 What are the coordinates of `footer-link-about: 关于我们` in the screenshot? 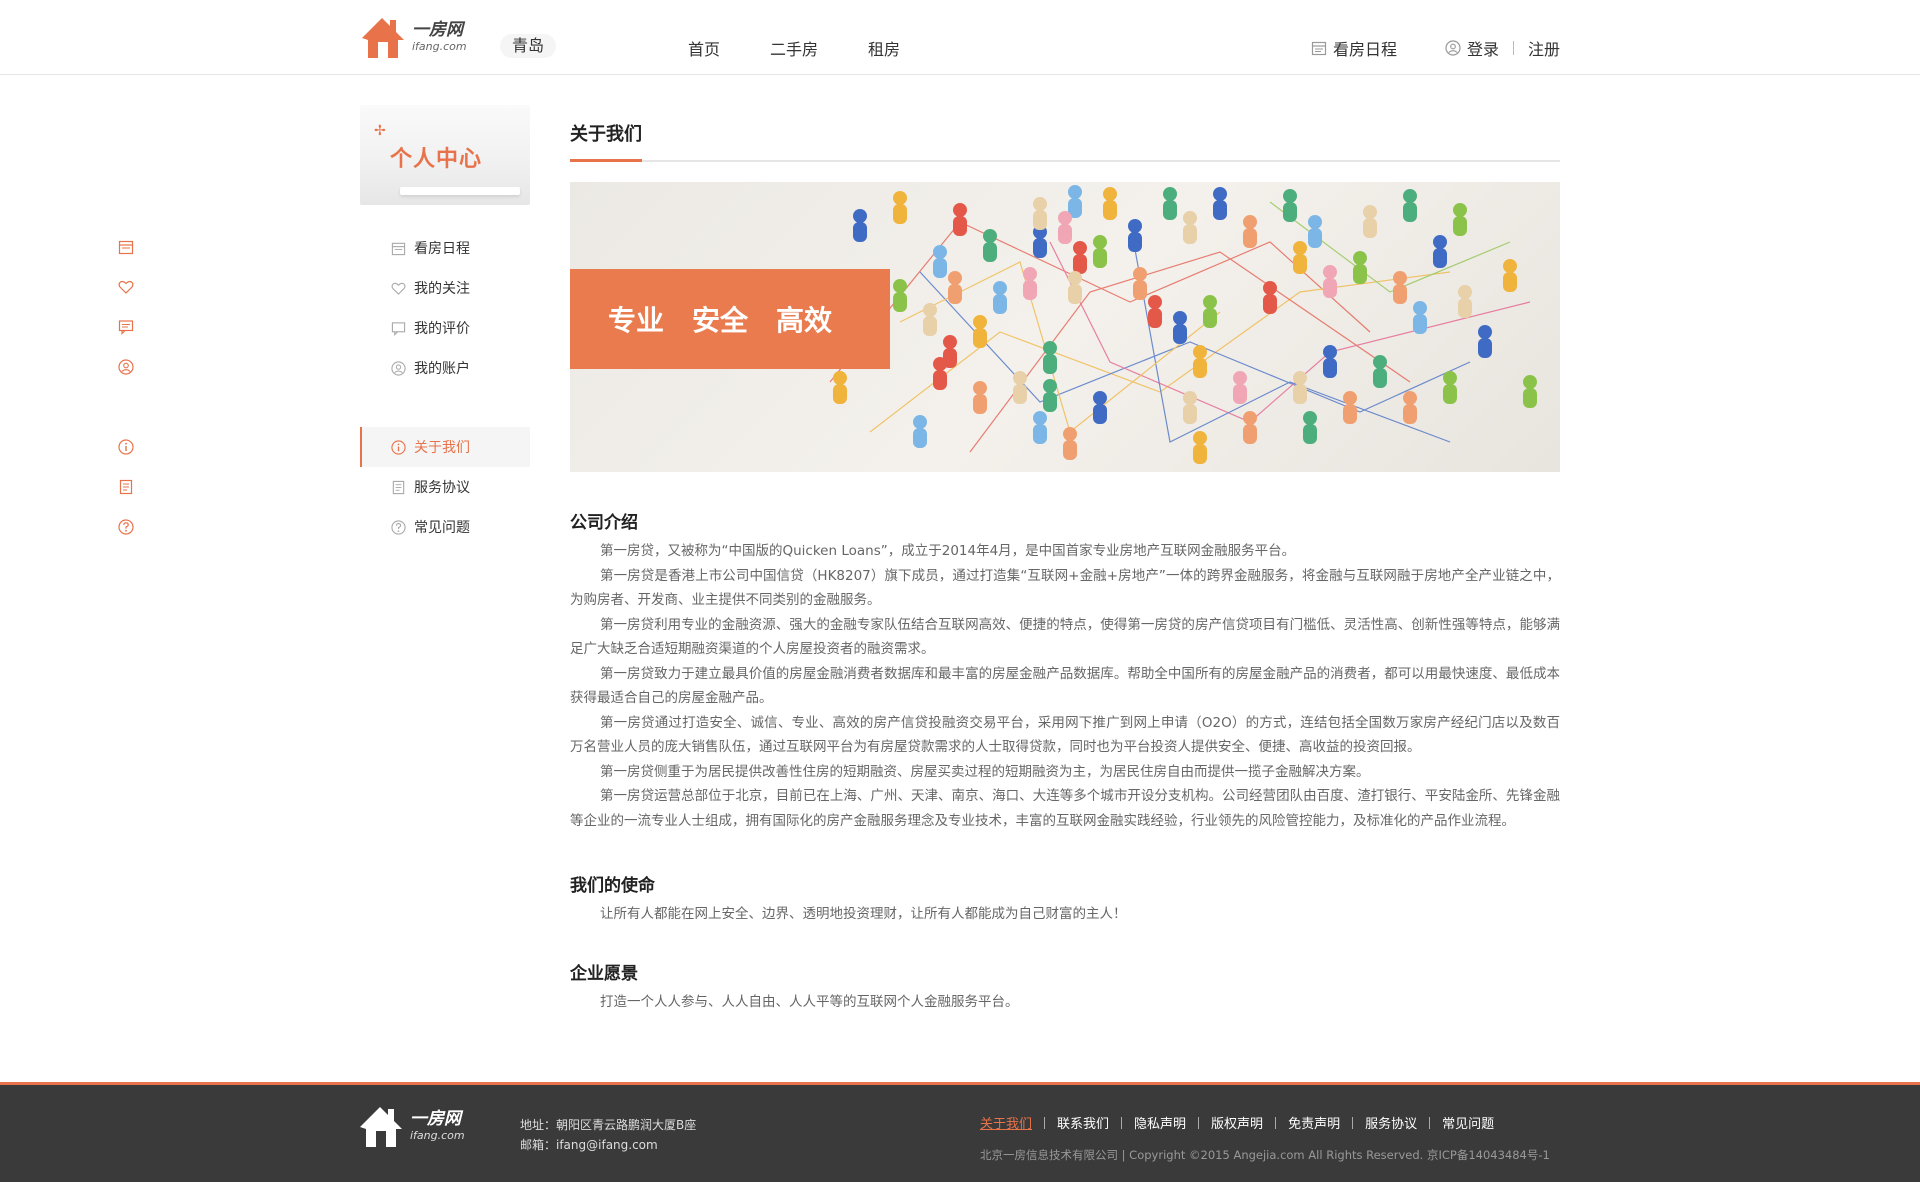 It's located at (1006, 1122).